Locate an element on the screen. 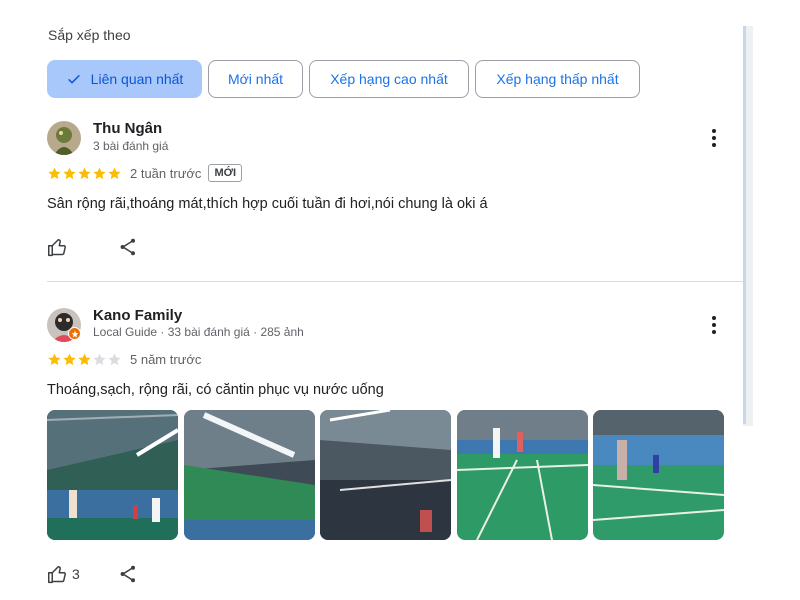 Image resolution: width=800 pixels, height=600 pixels. reviewer-meta: 3 bài đánh giá is located at coordinates (131, 146).